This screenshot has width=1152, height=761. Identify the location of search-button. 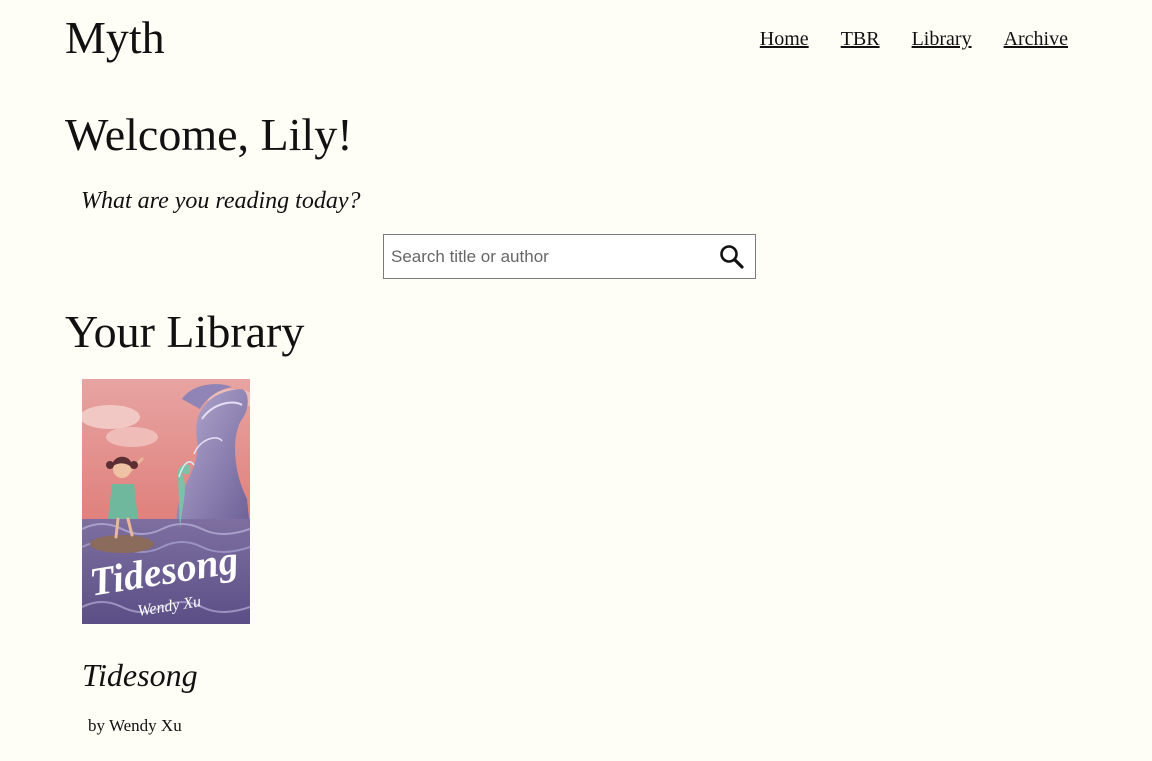
(732, 256).